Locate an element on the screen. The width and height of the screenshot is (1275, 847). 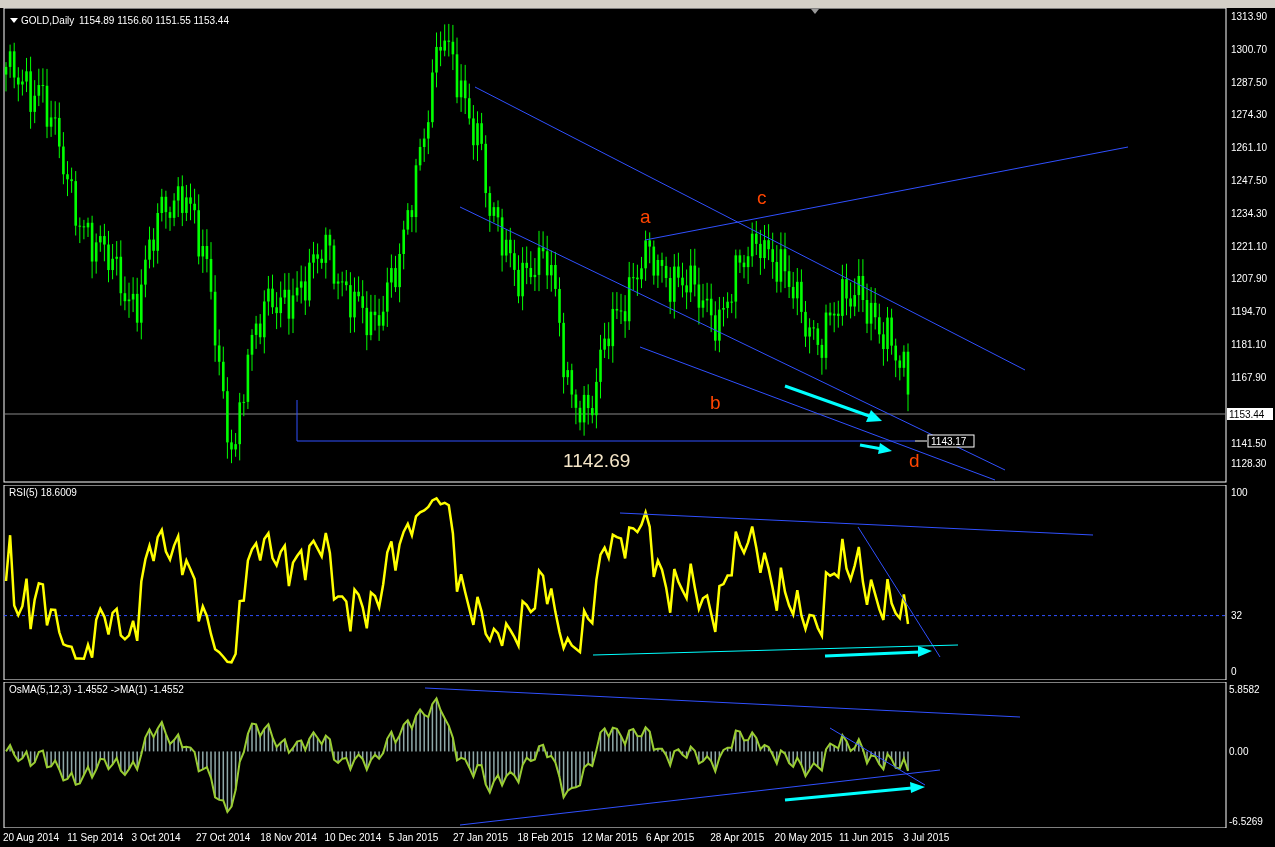
symbol-title: GOLD,Daily is located at coordinates (48, 20).